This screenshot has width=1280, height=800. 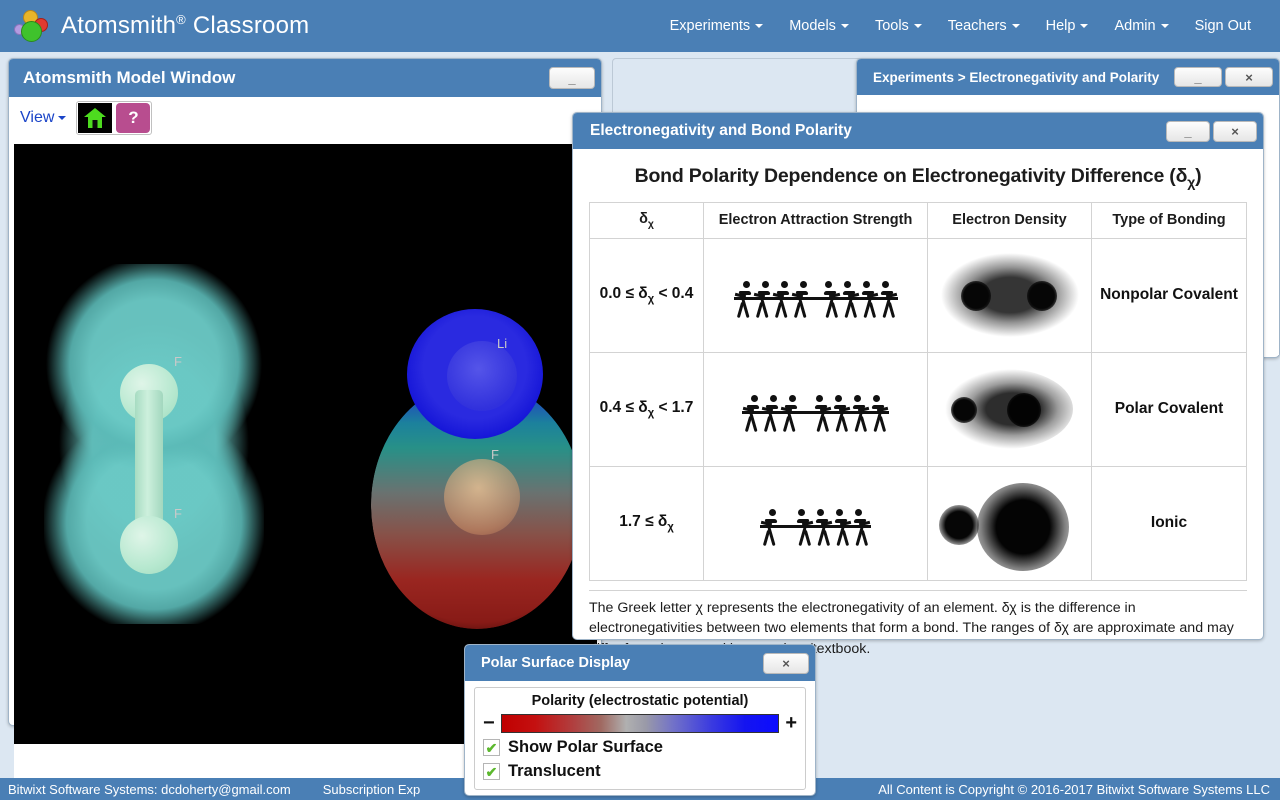 I want to click on molecule-f2: F F, so click(x=154, y=444).